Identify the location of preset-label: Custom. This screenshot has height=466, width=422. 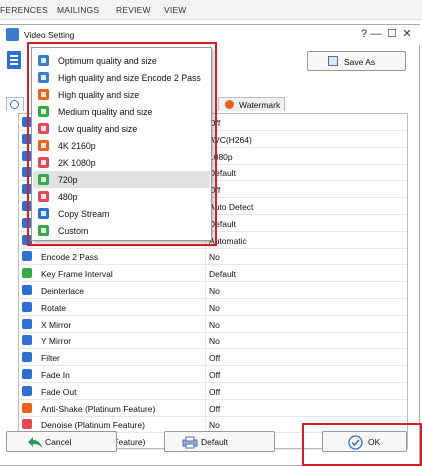
(73, 231).